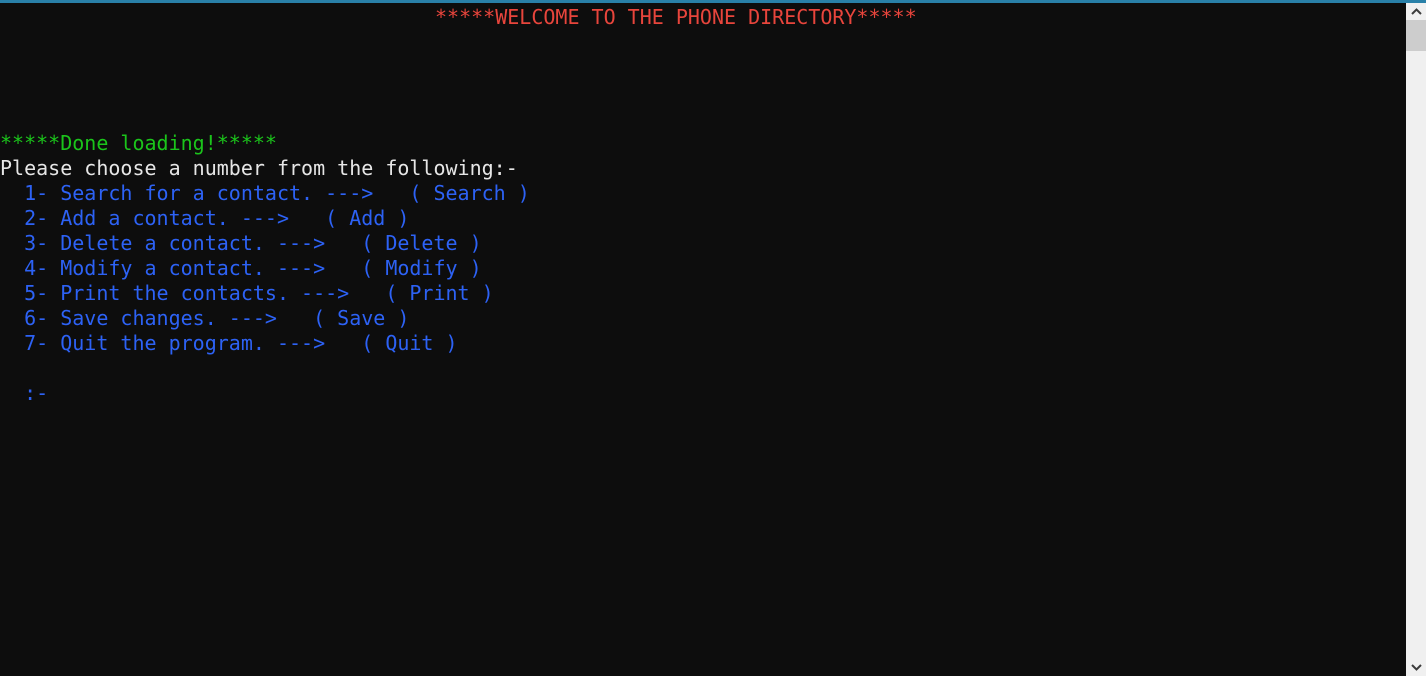 The image size is (1426, 676). What do you see at coordinates (265, 293) in the screenshot?
I see `menu-item-print: 5- Print the contacts. ---> ( Print )` at bounding box center [265, 293].